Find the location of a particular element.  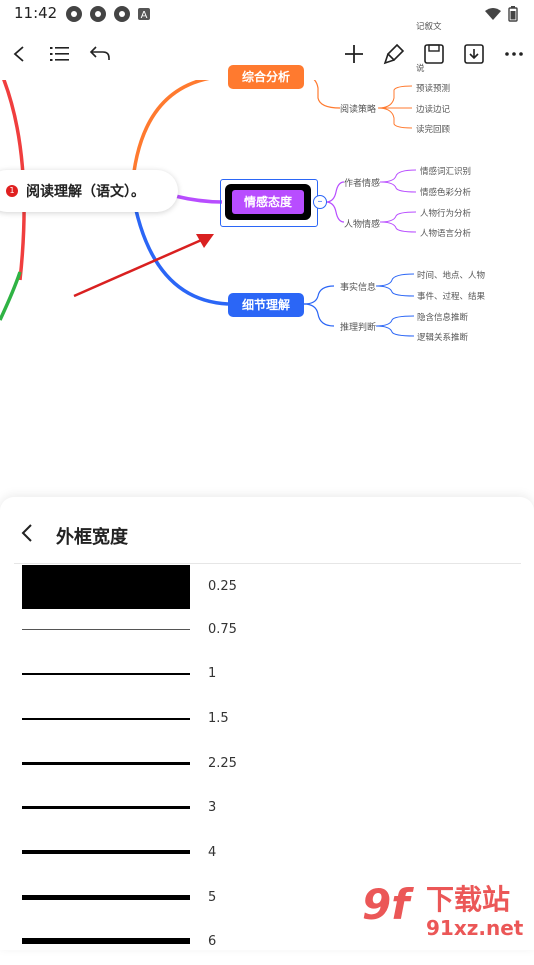

subnode-label: 事实信息 is located at coordinates (358, 286).